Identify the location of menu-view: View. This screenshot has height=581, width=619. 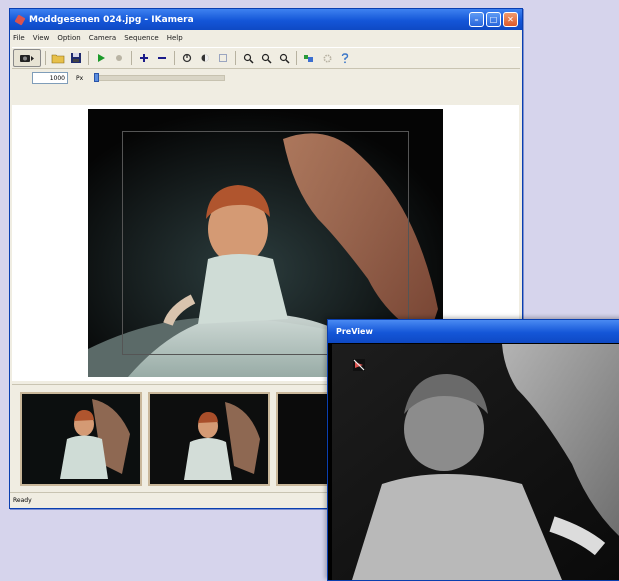
(41, 38).